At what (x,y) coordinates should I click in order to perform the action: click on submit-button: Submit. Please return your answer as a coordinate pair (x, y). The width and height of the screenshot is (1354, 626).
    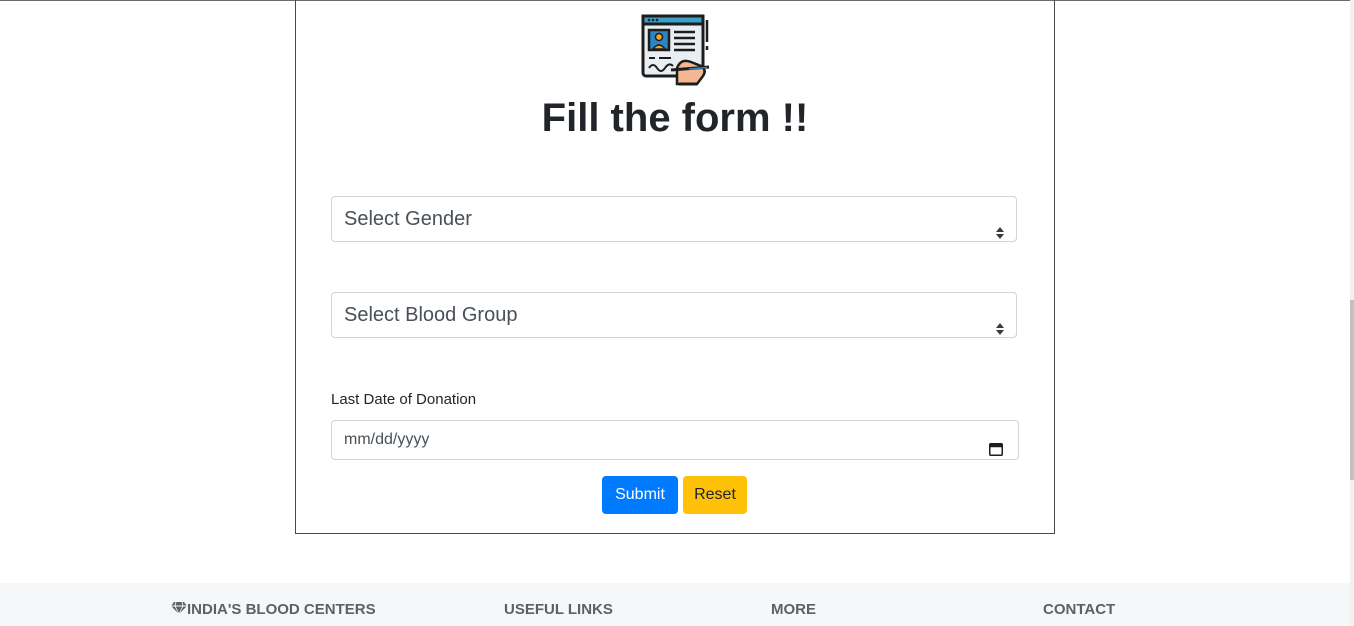
    Looking at the image, I should click on (640, 495).